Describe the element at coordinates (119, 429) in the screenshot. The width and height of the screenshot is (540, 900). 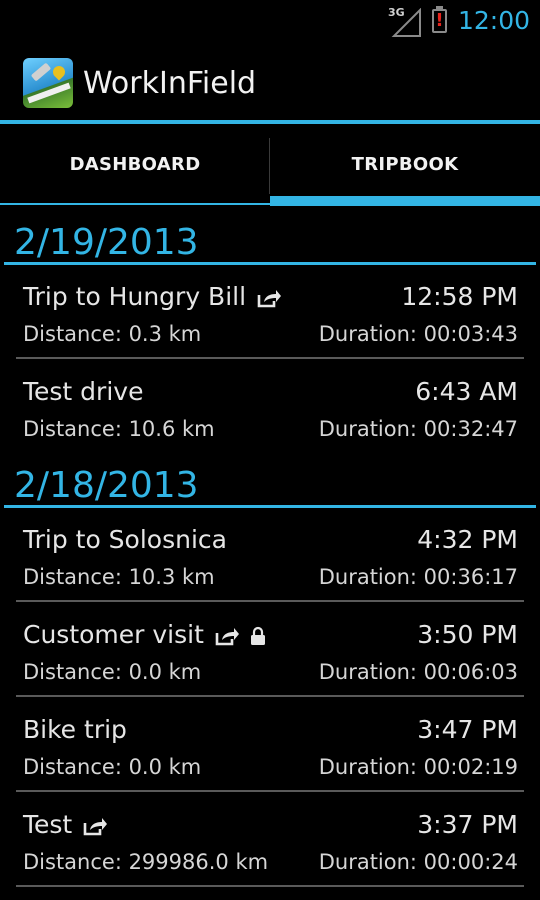
I see `trip-distance: Distance: 10.6 km` at that location.